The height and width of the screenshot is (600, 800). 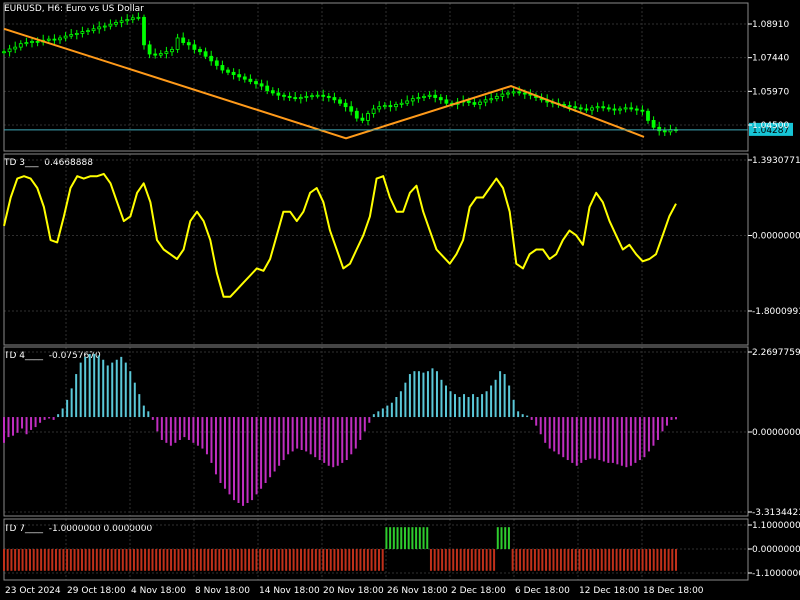 I want to click on x-tick-label: 12 Dec 18:00, so click(x=609, y=591).